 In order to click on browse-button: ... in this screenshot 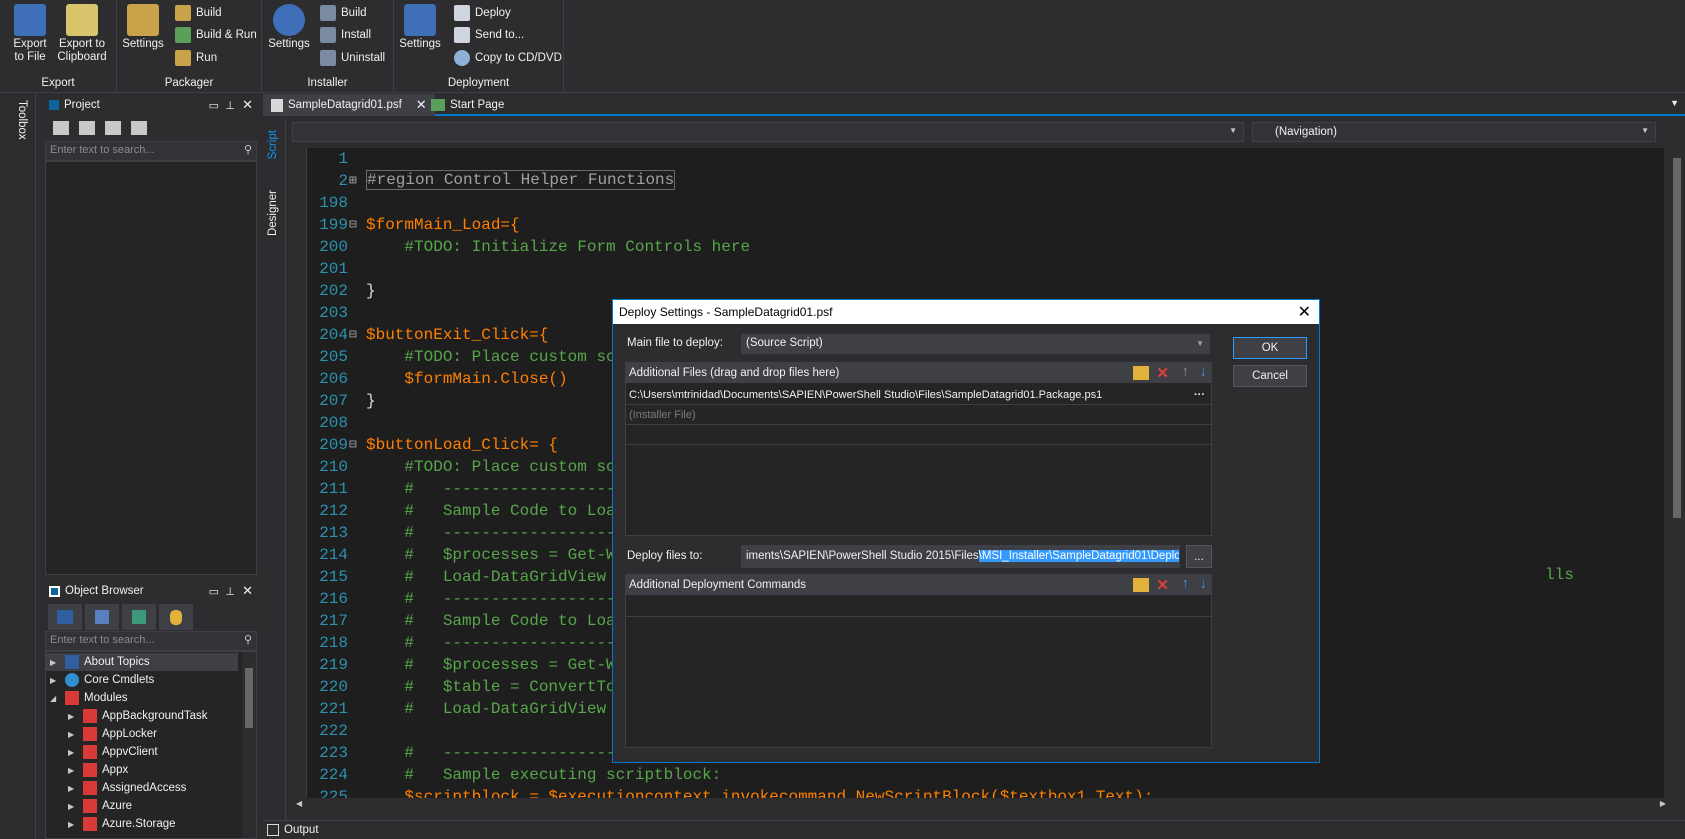, I will do `click(1199, 556)`.